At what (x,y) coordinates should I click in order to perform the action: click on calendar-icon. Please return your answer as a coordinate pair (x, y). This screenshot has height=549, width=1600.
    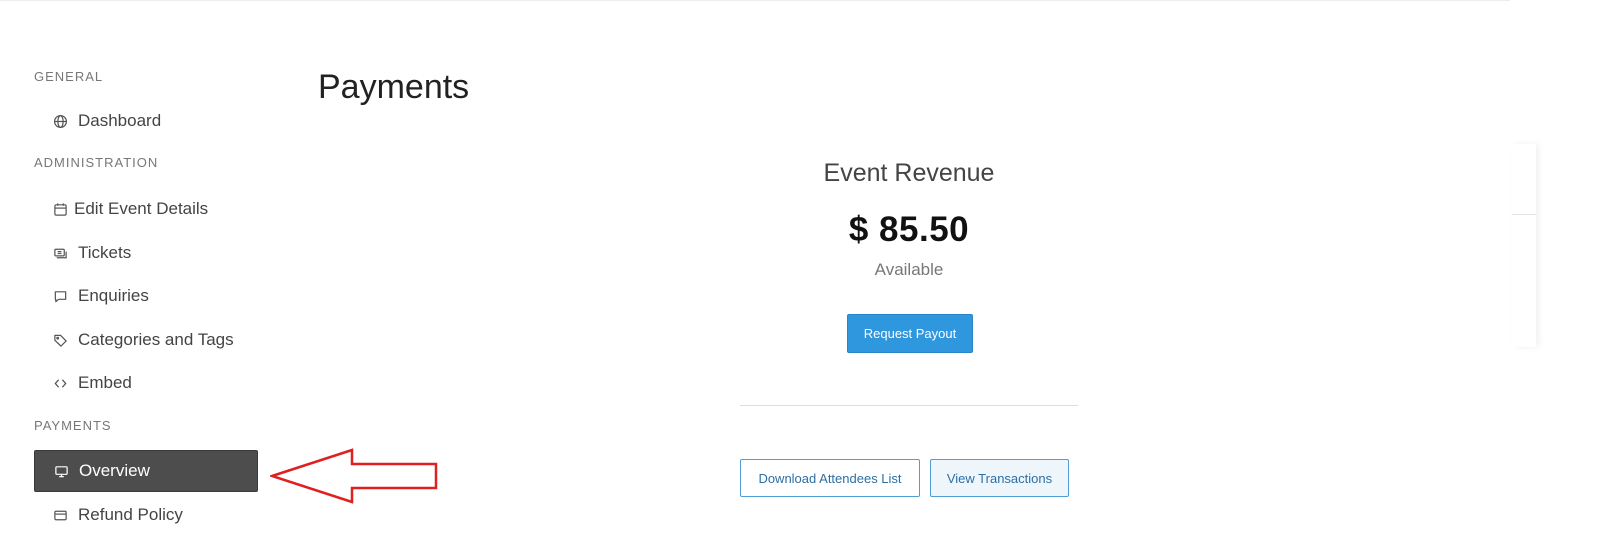
    Looking at the image, I should click on (60, 209).